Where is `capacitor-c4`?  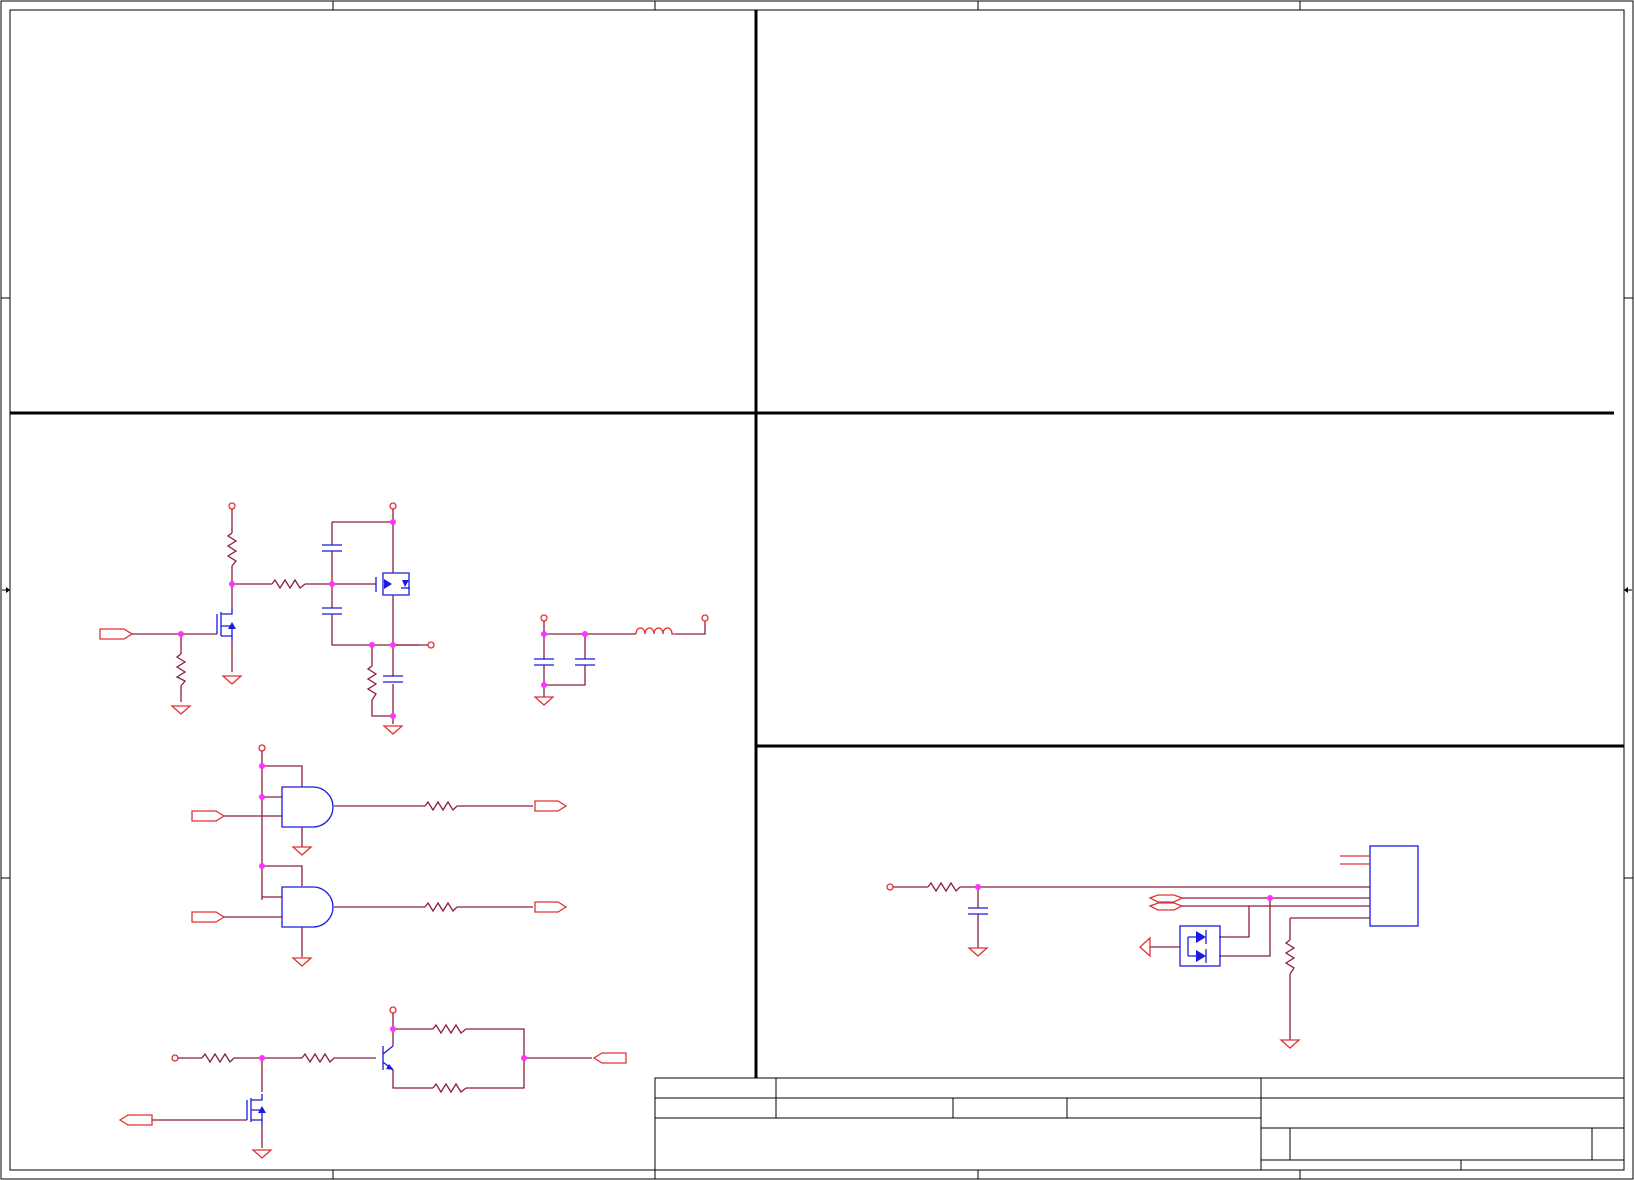
capacitor-c4 is located at coordinates (544, 662).